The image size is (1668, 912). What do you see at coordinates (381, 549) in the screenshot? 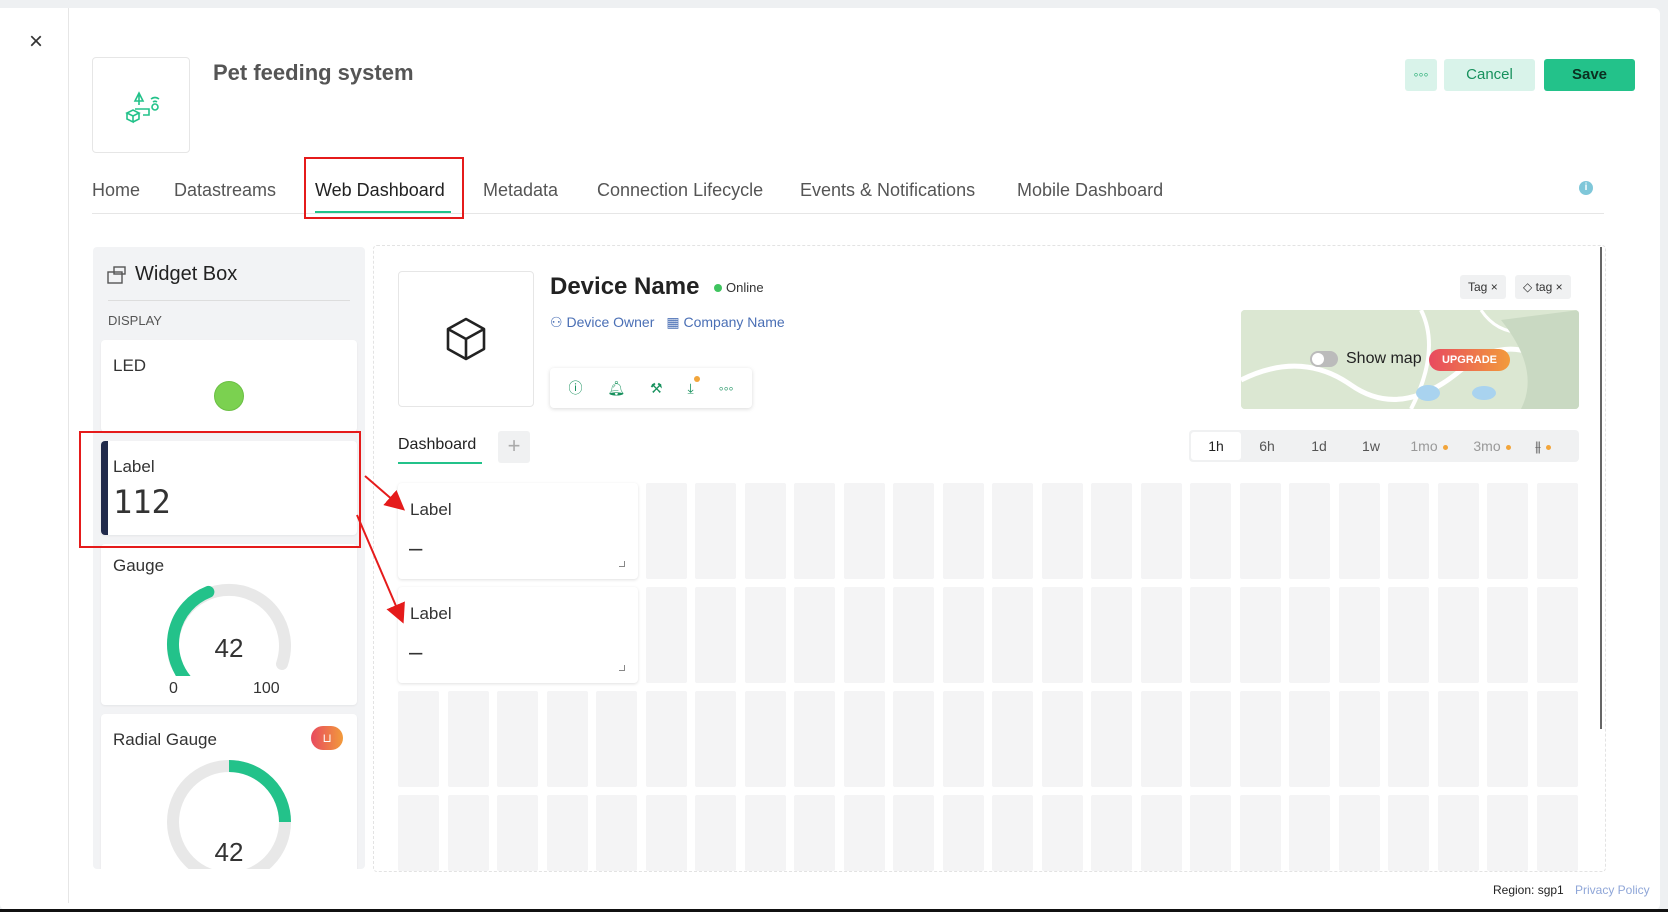
I see `annotation-arrows` at bounding box center [381, 549].